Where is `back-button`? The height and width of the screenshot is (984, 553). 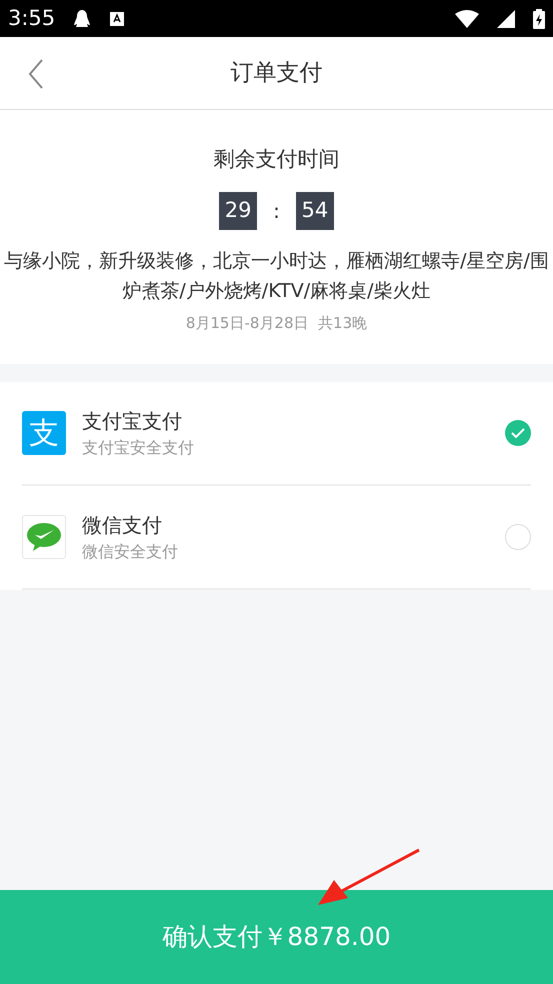
back-button is located at coordinates (36, 74).